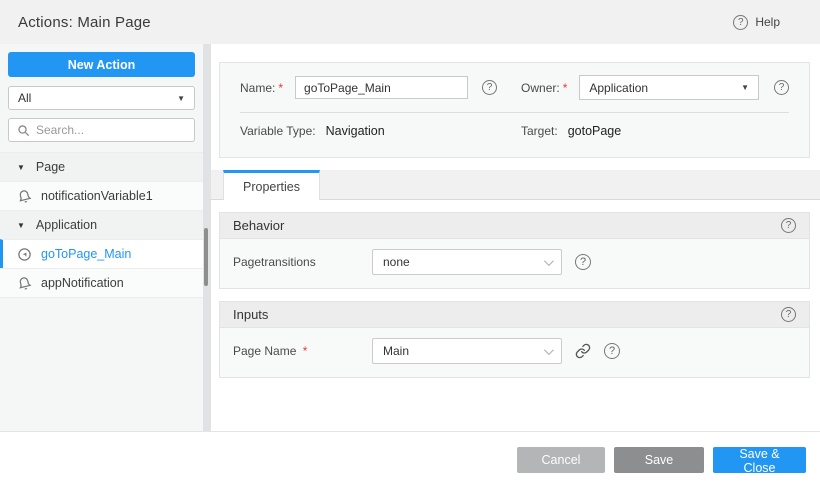  I want to click on tree-item-goToPage_Main: goToPage_Main, so click(101, 253).